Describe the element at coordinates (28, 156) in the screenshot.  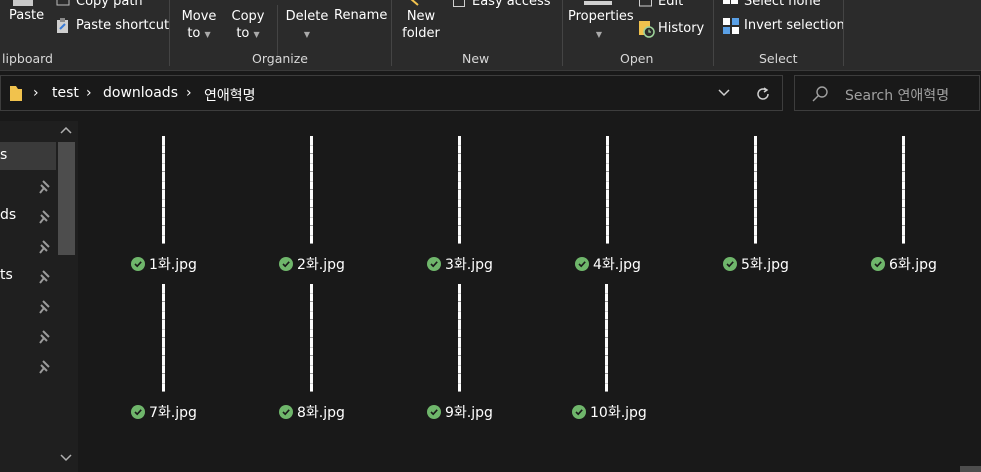
I see `nav-item-selected: s` at that location.